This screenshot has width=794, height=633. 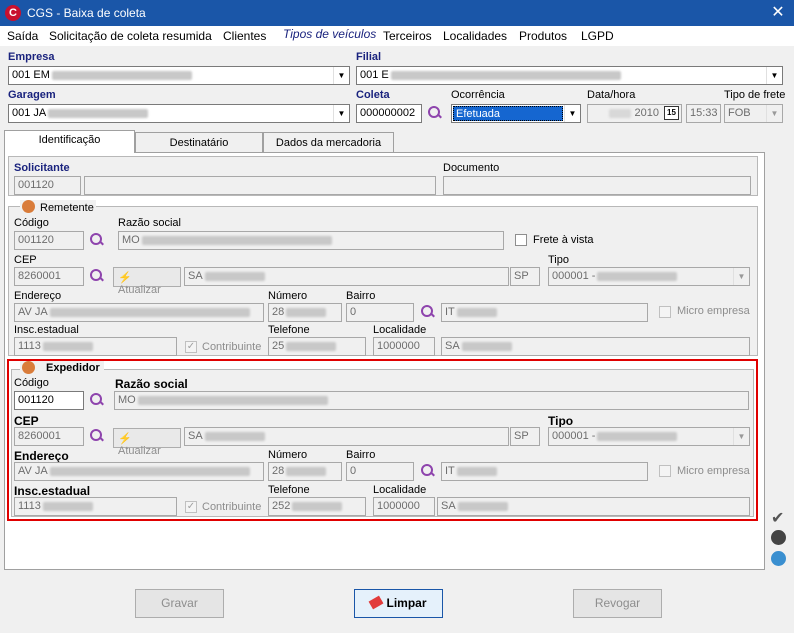 I want to click on documento-input, so click(x=597, y=185).